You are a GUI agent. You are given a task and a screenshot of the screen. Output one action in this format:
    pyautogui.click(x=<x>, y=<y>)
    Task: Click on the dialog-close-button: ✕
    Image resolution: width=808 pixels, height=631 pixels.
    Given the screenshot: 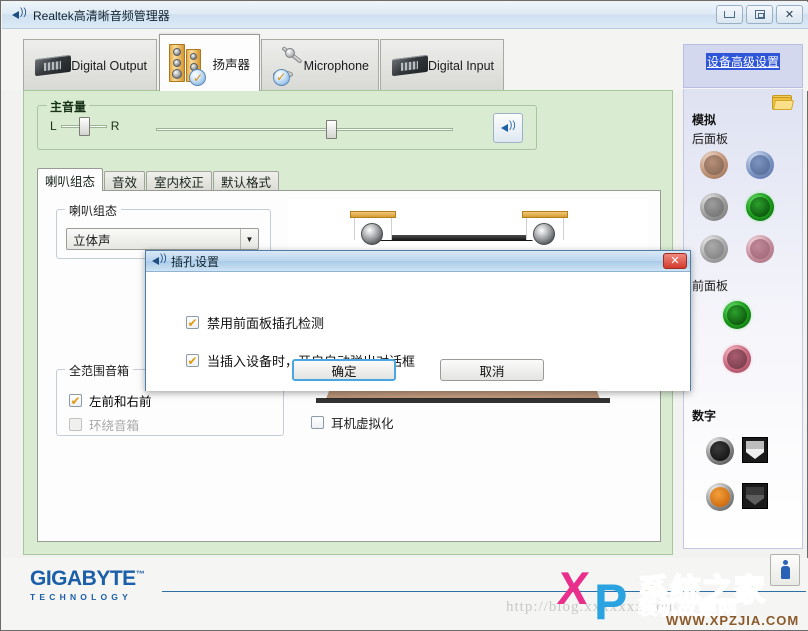 What is the action you would take?
    pyautogui.click(x=675, y=261)
    